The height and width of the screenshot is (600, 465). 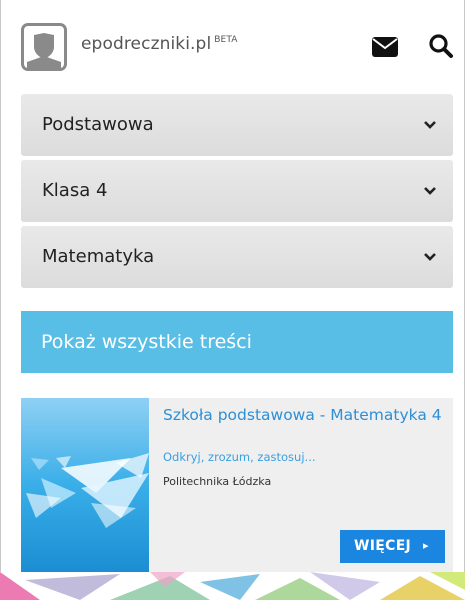 I want to click on triangle-pattern, so click(x=232, y=586).